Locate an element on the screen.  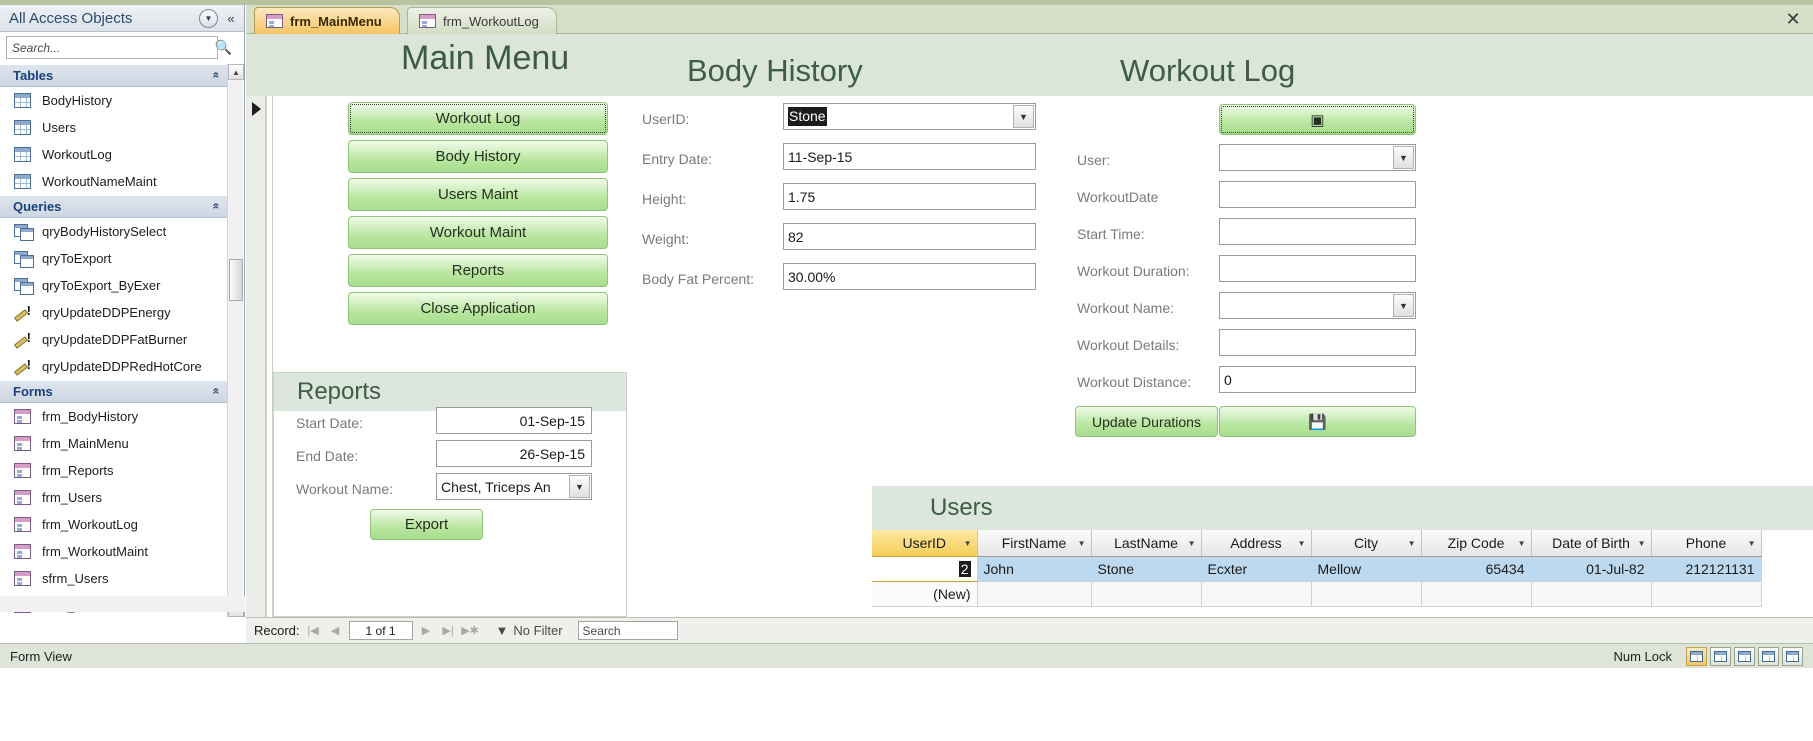
report-workout-name-combo: Chest, Triceps An ▼ is located at coordinates (514, 486).